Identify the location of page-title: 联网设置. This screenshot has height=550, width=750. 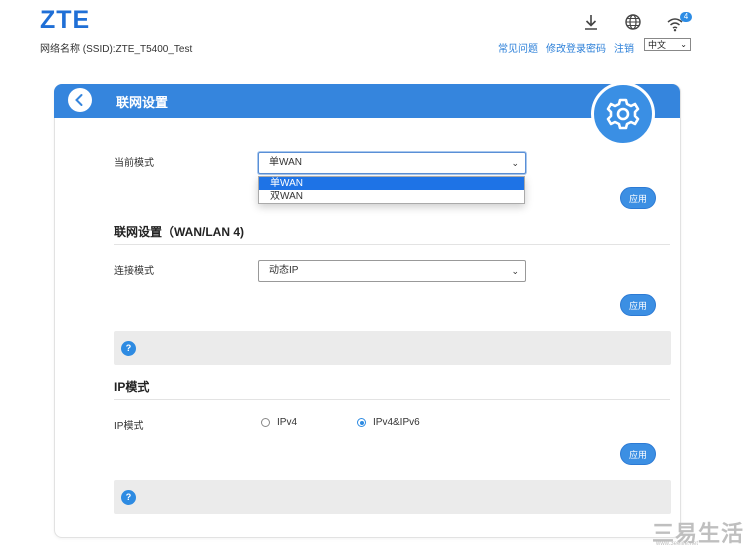
(142, 102).